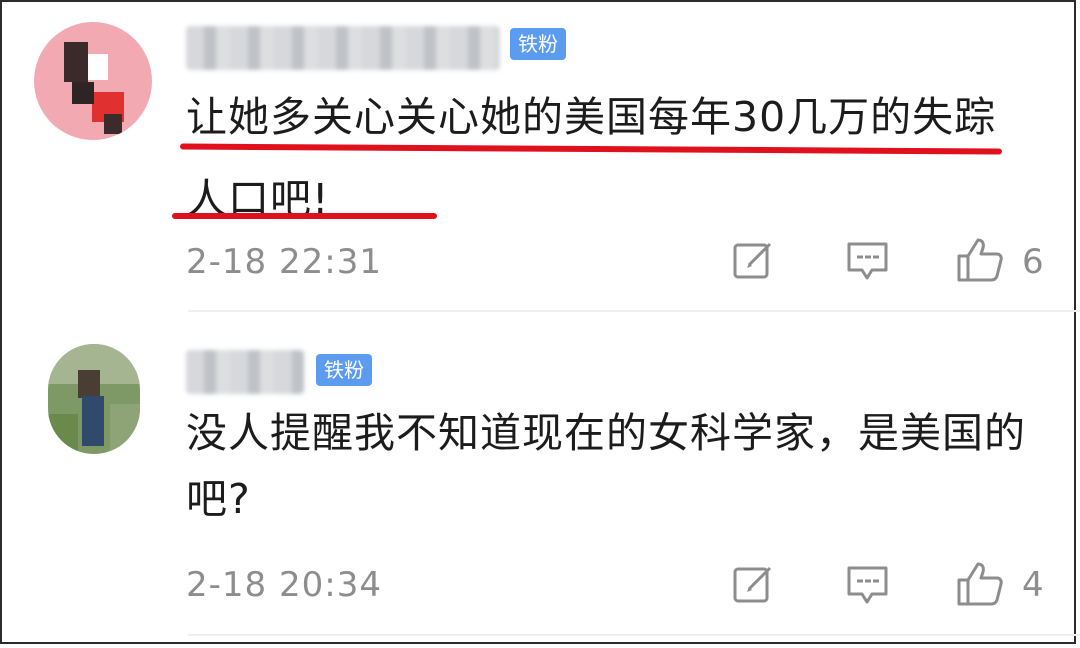 Image resolution: width=1080 pixels, height=648 pixels. What do you see at coordinates (634, 635) in the screenshot?
I see `comment-divider` at bounding box center [634, 635].